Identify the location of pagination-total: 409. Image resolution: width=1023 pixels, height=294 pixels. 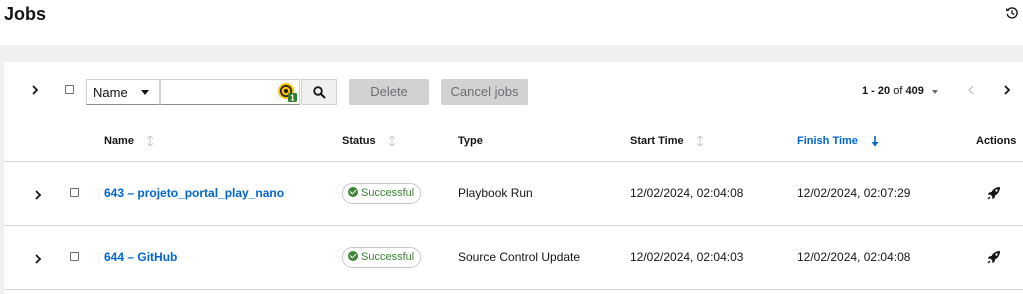
(914, 91).